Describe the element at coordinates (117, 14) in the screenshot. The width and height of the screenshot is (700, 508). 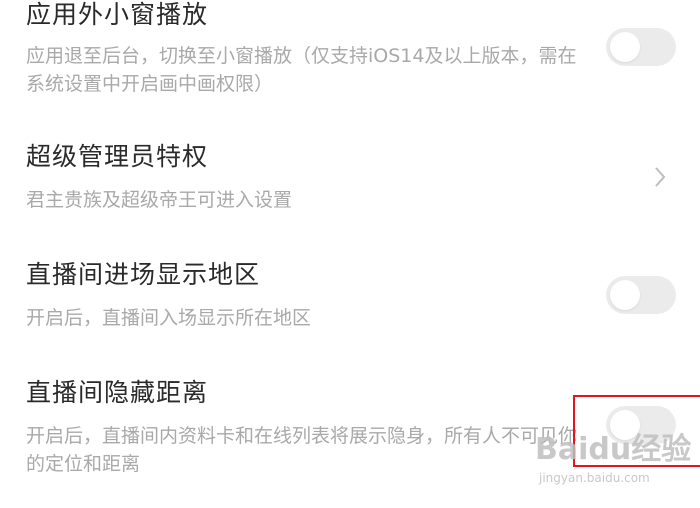
I see `setting-title: 应用外小窗播放` at that location.